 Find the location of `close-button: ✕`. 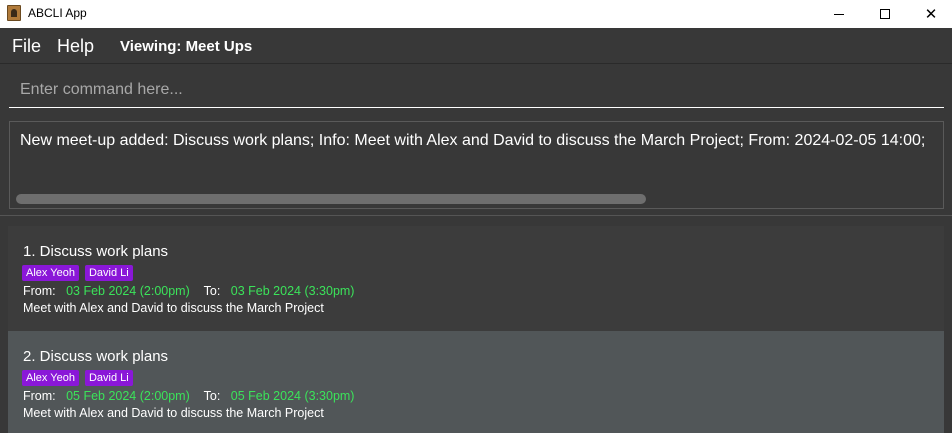

close-button: ✕ is located at coordinates (930, 14).